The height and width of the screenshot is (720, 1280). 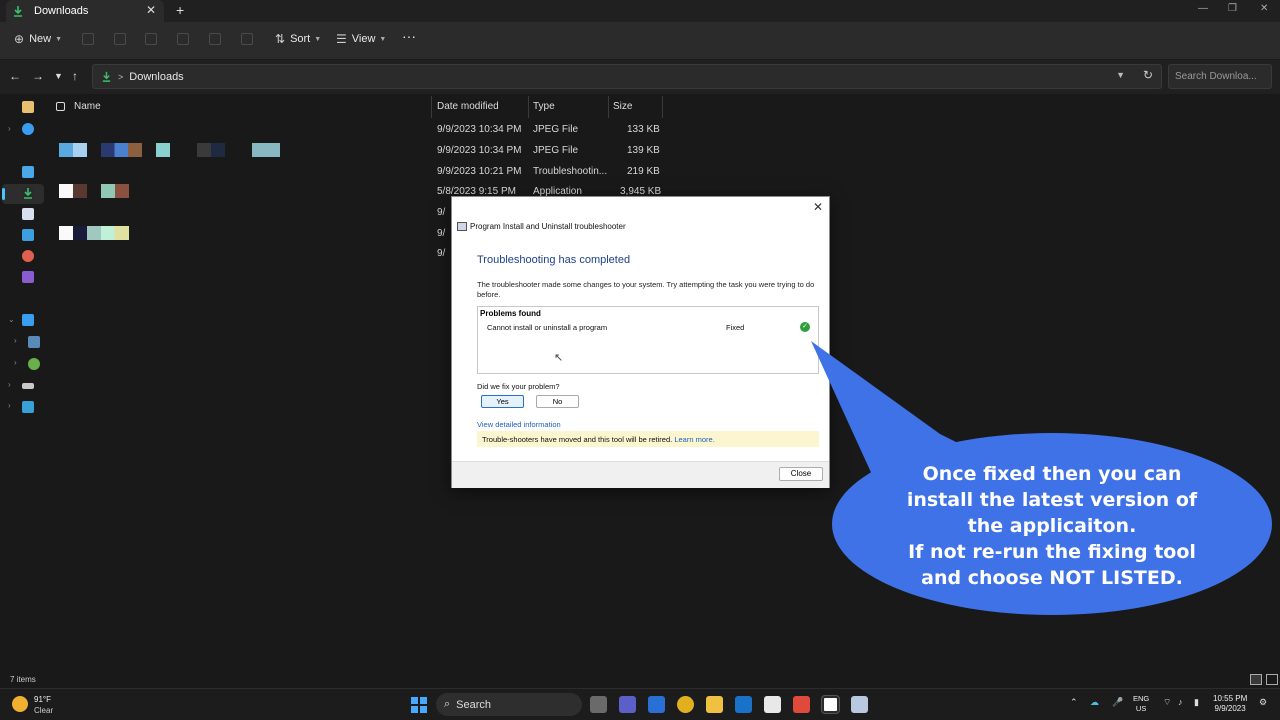 What do you see at coordinates (85, 11) in the screenshot?
I see `tab-downloads: Downloads ✕` at bounding box center [85, 11].